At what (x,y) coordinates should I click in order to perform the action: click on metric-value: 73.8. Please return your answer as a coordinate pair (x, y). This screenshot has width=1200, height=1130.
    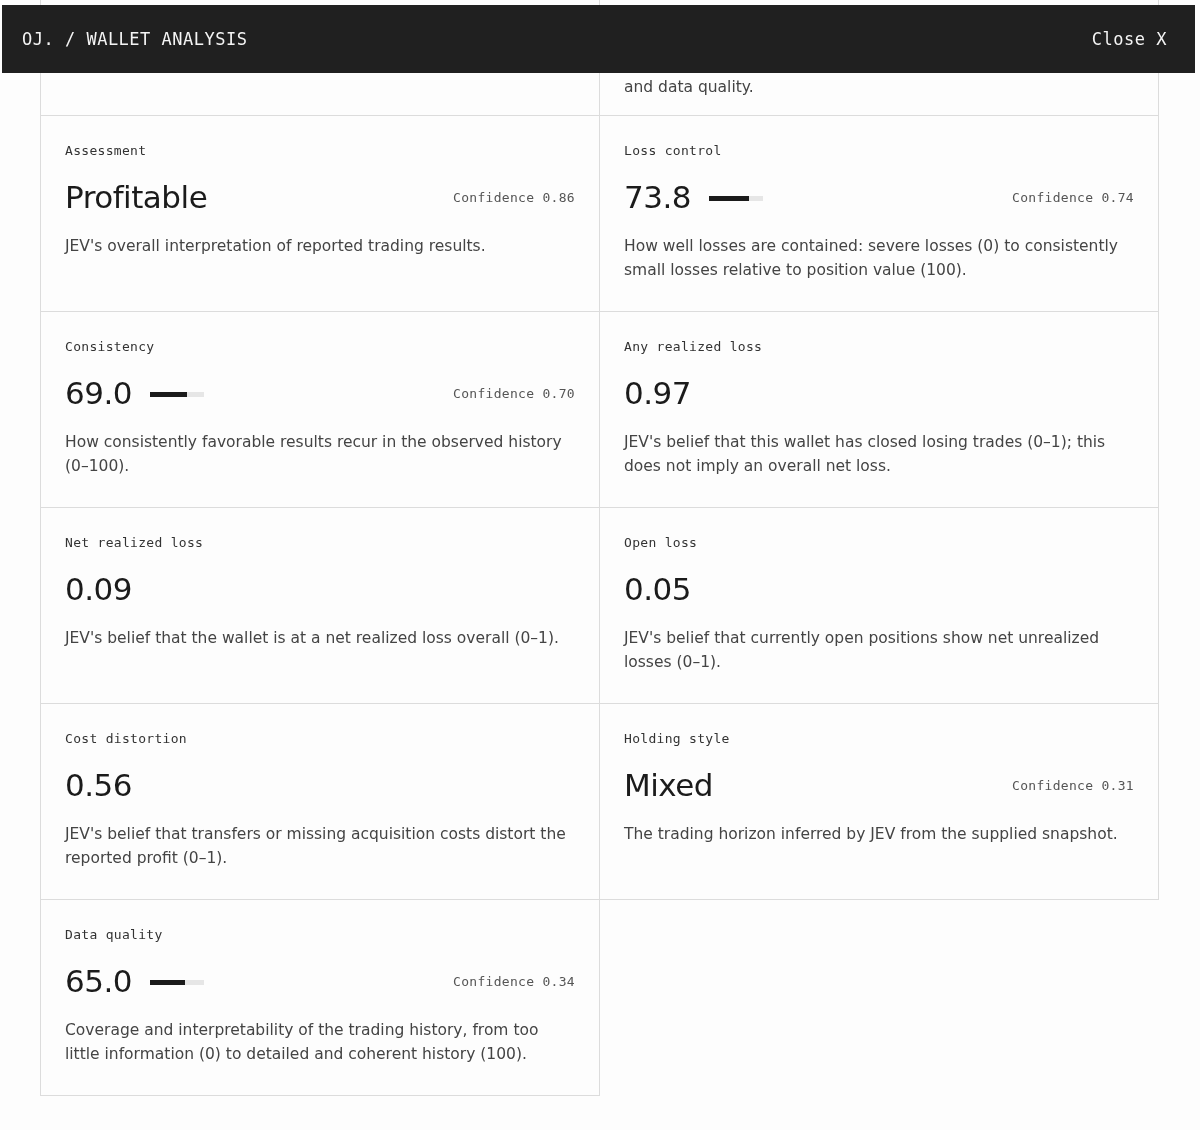
    Looking at the image, I should click on (658, 197).